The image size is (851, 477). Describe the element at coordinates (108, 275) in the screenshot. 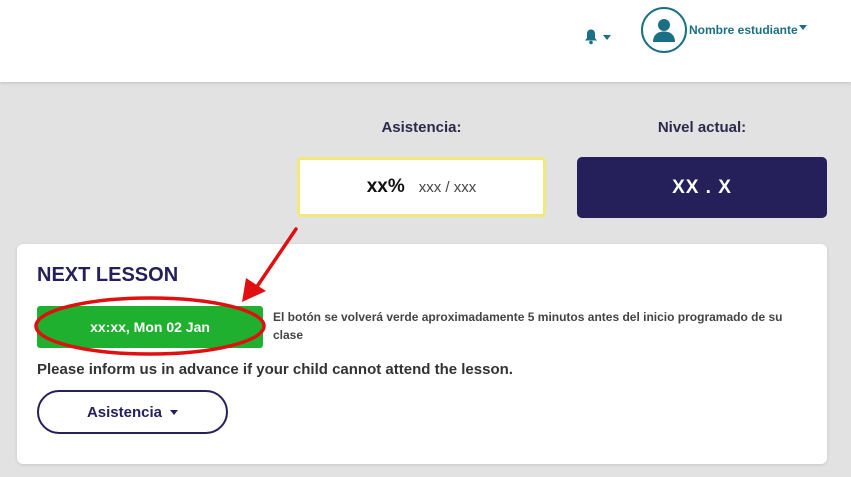

I see `next-lesson-title: NEXT LESSON` at that location.